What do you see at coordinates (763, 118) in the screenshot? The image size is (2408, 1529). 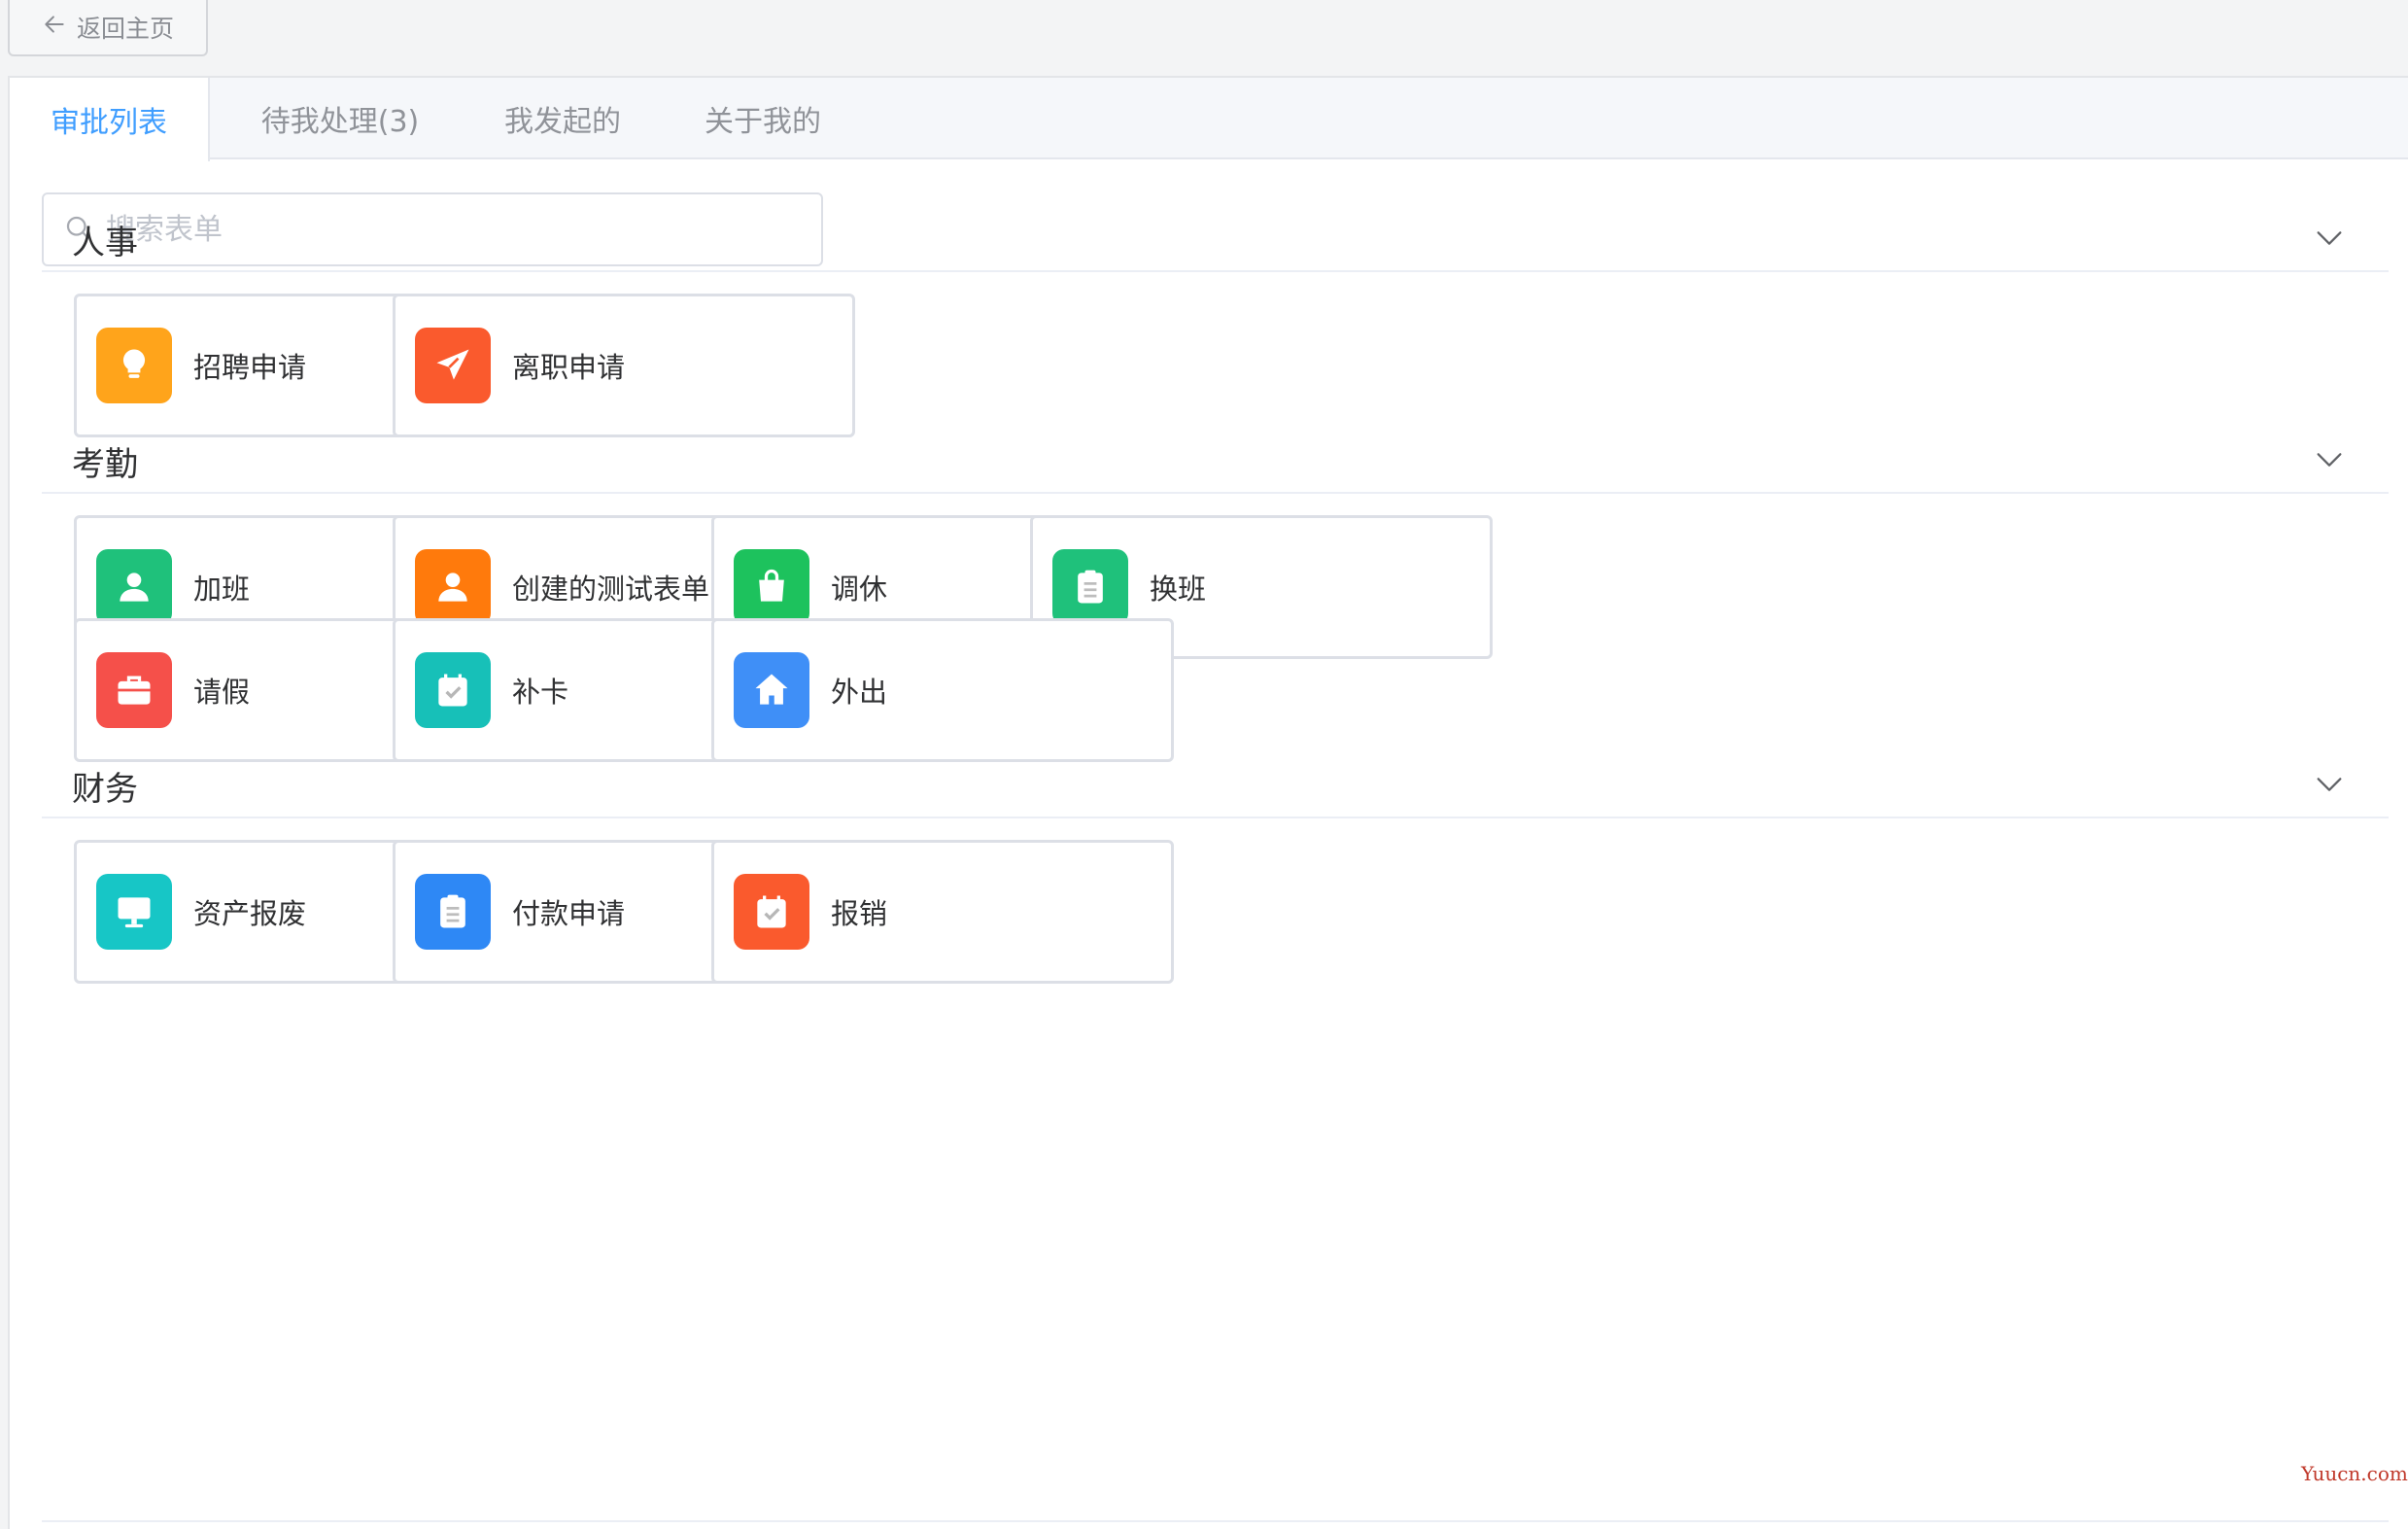 I see `tab-related: 关于我的` at bounding box center [763, 118].